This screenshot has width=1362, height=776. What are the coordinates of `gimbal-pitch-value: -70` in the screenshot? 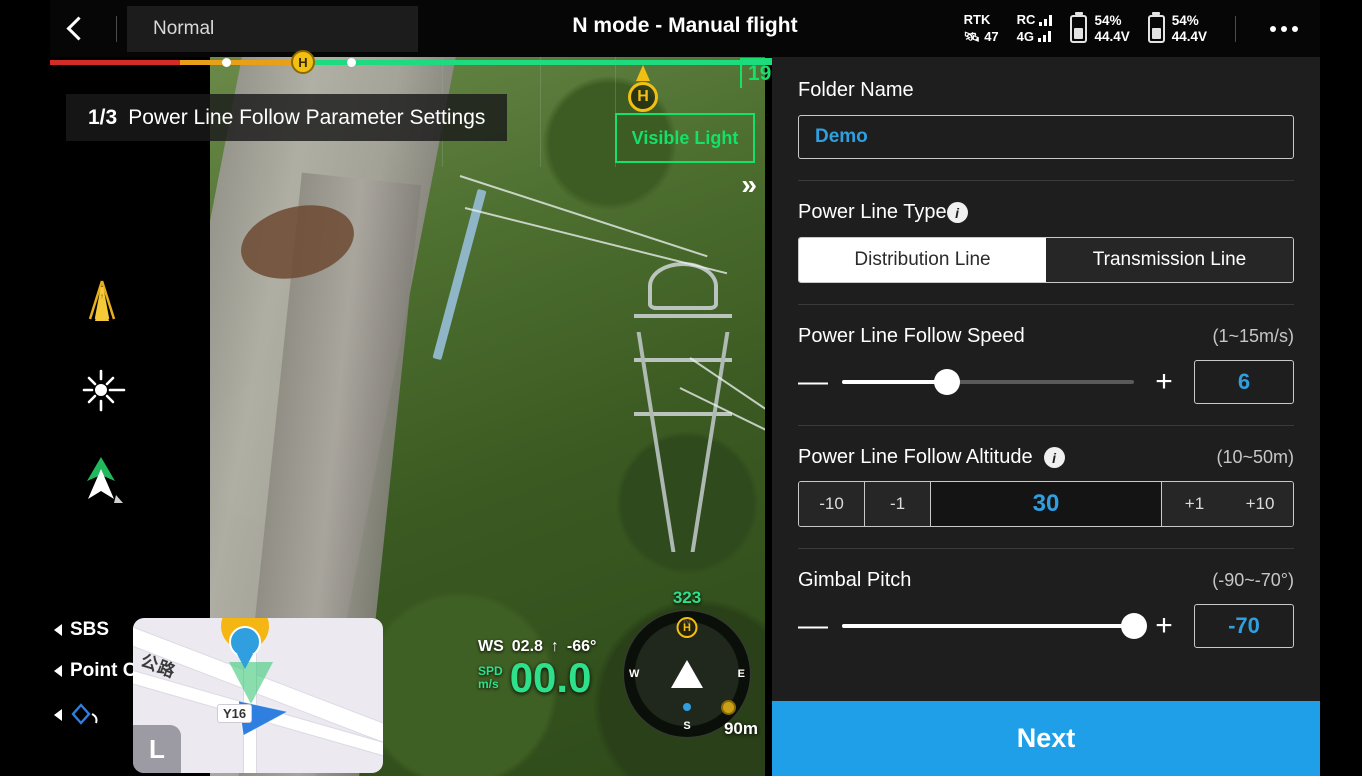 It's located at (1244, 626).